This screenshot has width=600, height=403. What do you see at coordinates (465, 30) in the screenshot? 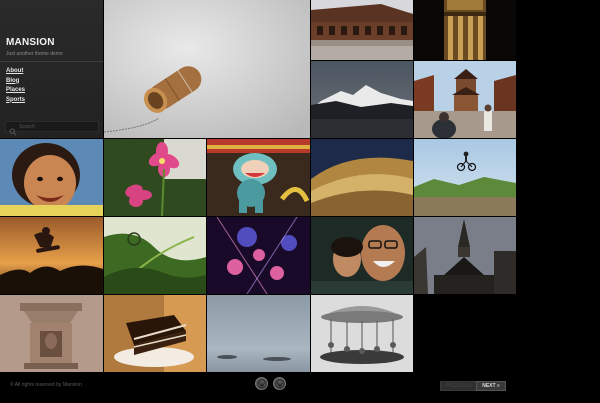
I see `photo-tile-temple-pillars-night` at bounding box center [465, 30].